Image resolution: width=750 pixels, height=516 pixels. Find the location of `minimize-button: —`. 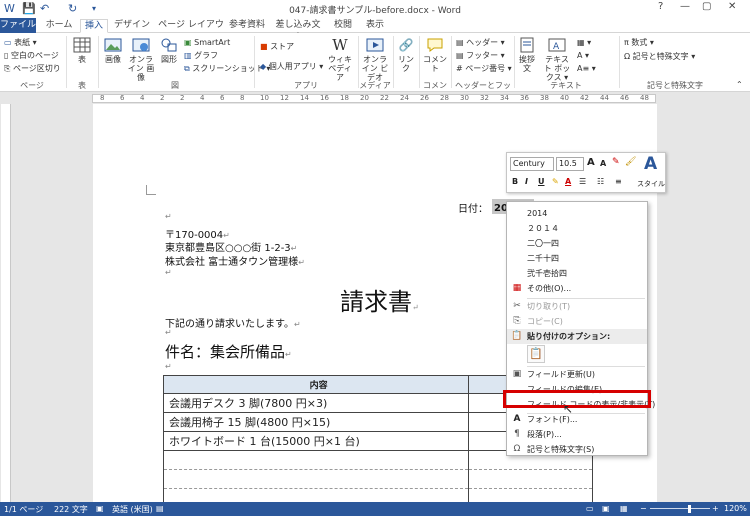

minimize-button: — is located at coordinates (685, 6).